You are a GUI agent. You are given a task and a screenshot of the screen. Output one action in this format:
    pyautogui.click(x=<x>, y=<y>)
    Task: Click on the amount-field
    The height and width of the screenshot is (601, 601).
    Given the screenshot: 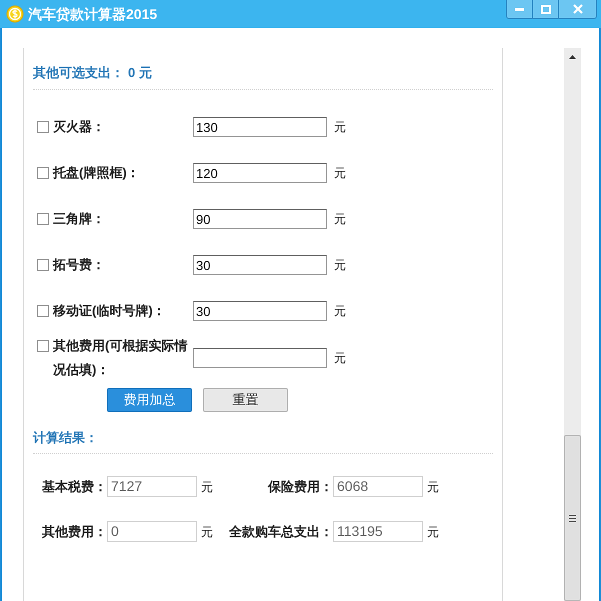 What is the action you would take?
    pyautogui.click(x=260, y=358)
    